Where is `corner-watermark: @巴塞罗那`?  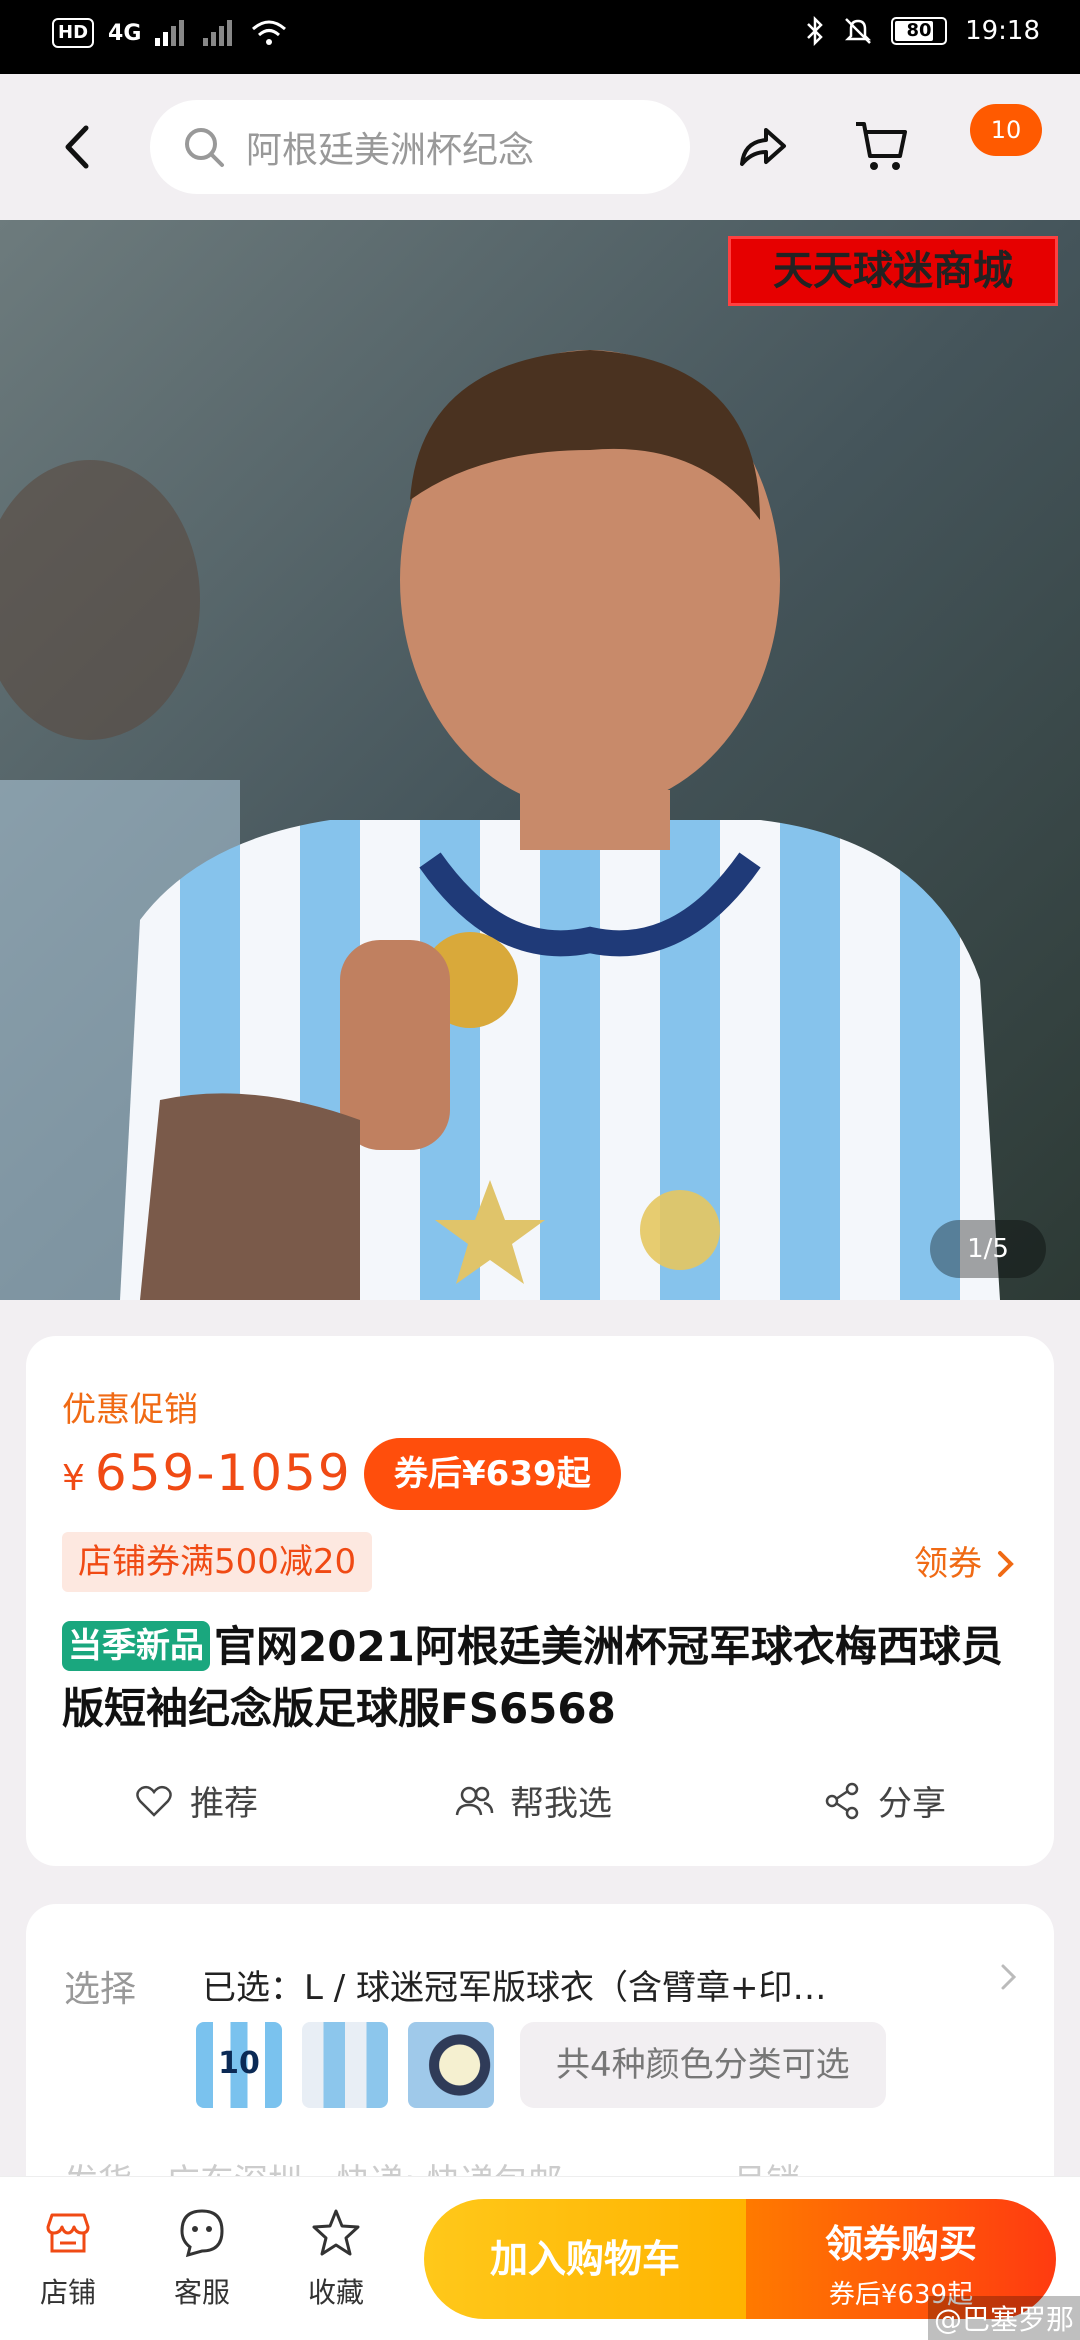 corner-watermark: @巴塞罗那 is located at coordinates (1003, 2318).